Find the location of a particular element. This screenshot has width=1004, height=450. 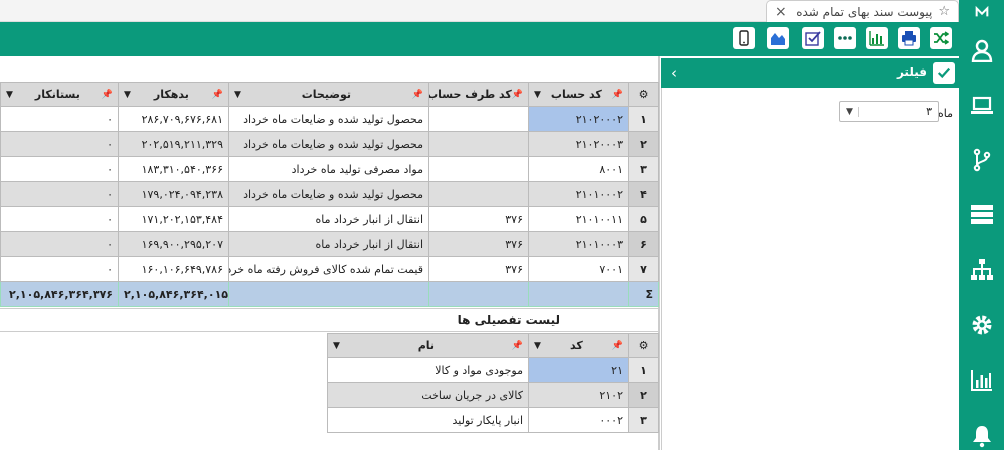

nav-logo is located at coordinates (981, 11).